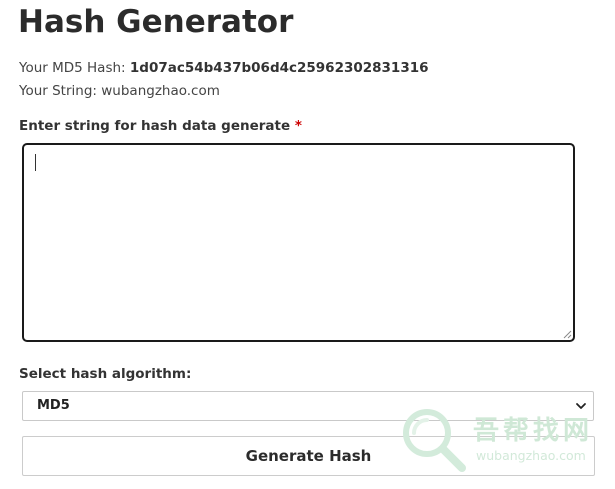  Describe the element at coordinates (35, 162) in the screenshot. I see `text-caret` at that location.